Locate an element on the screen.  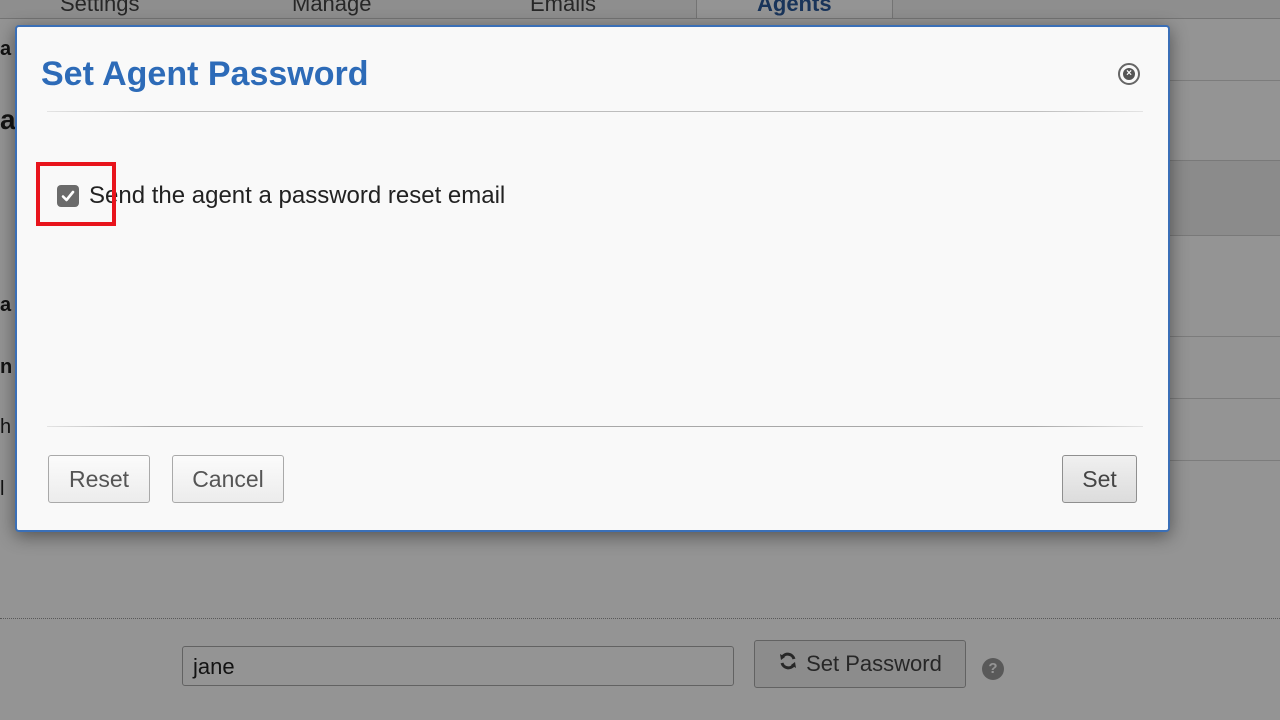
dialog-footer-divider is located at coordinates (595, 426).